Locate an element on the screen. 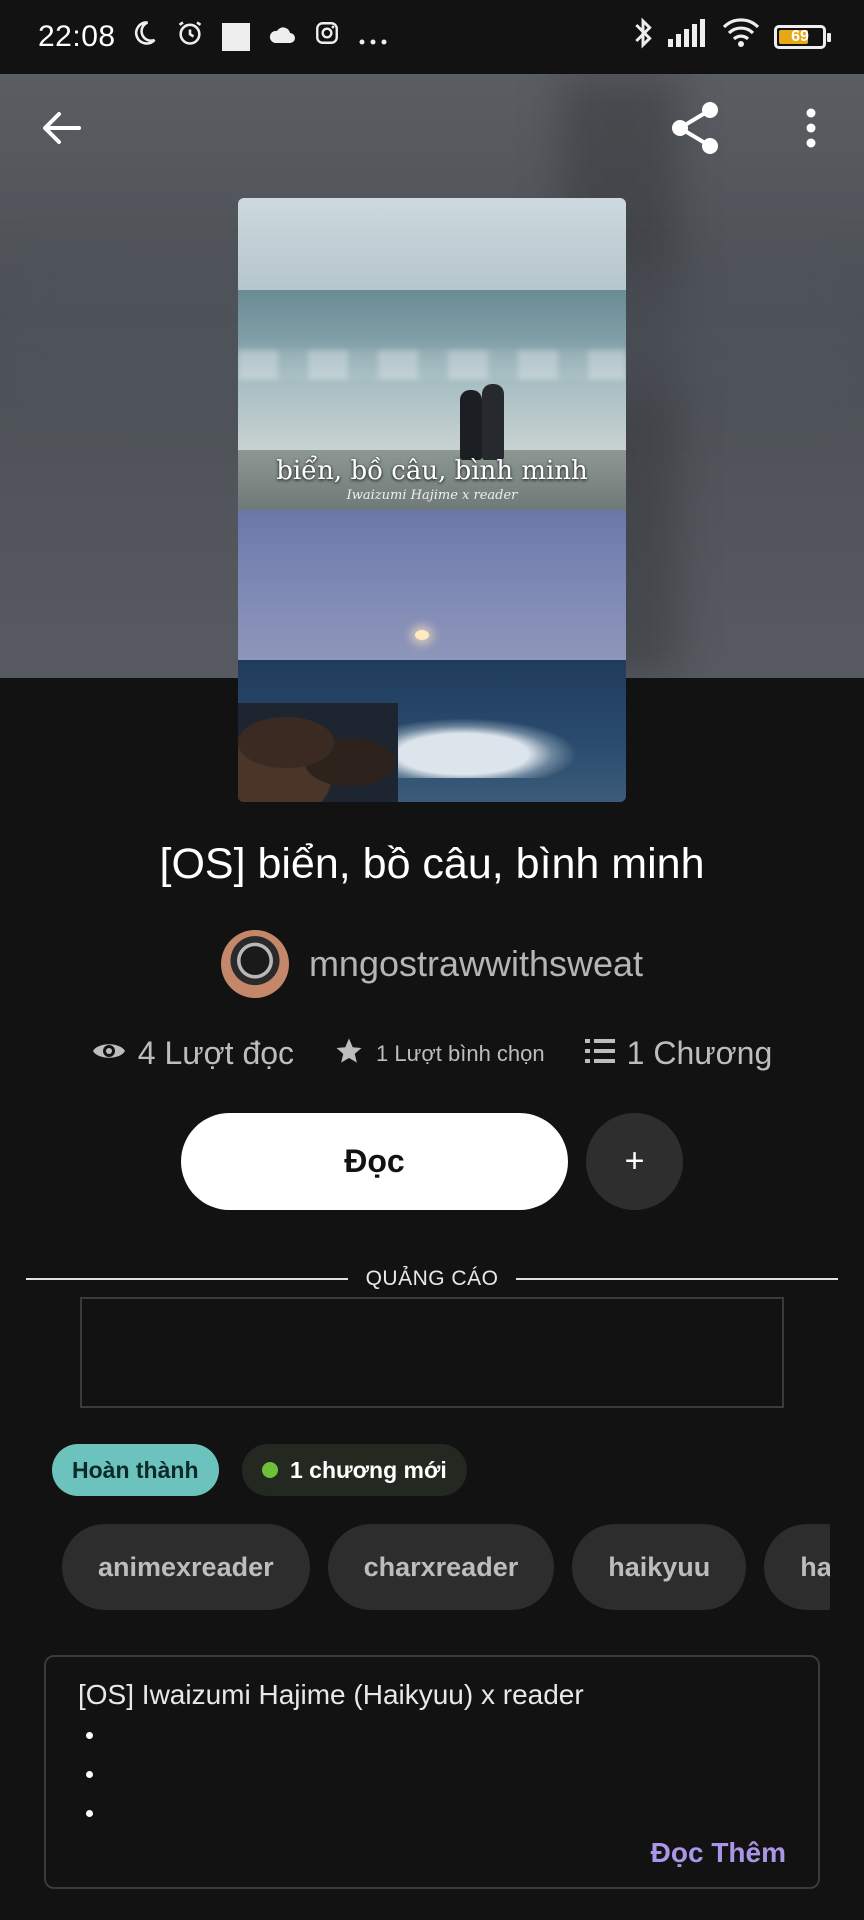  story-title: [OS] biển, bồ câu, bình minh is located at coordinates (432, 864).